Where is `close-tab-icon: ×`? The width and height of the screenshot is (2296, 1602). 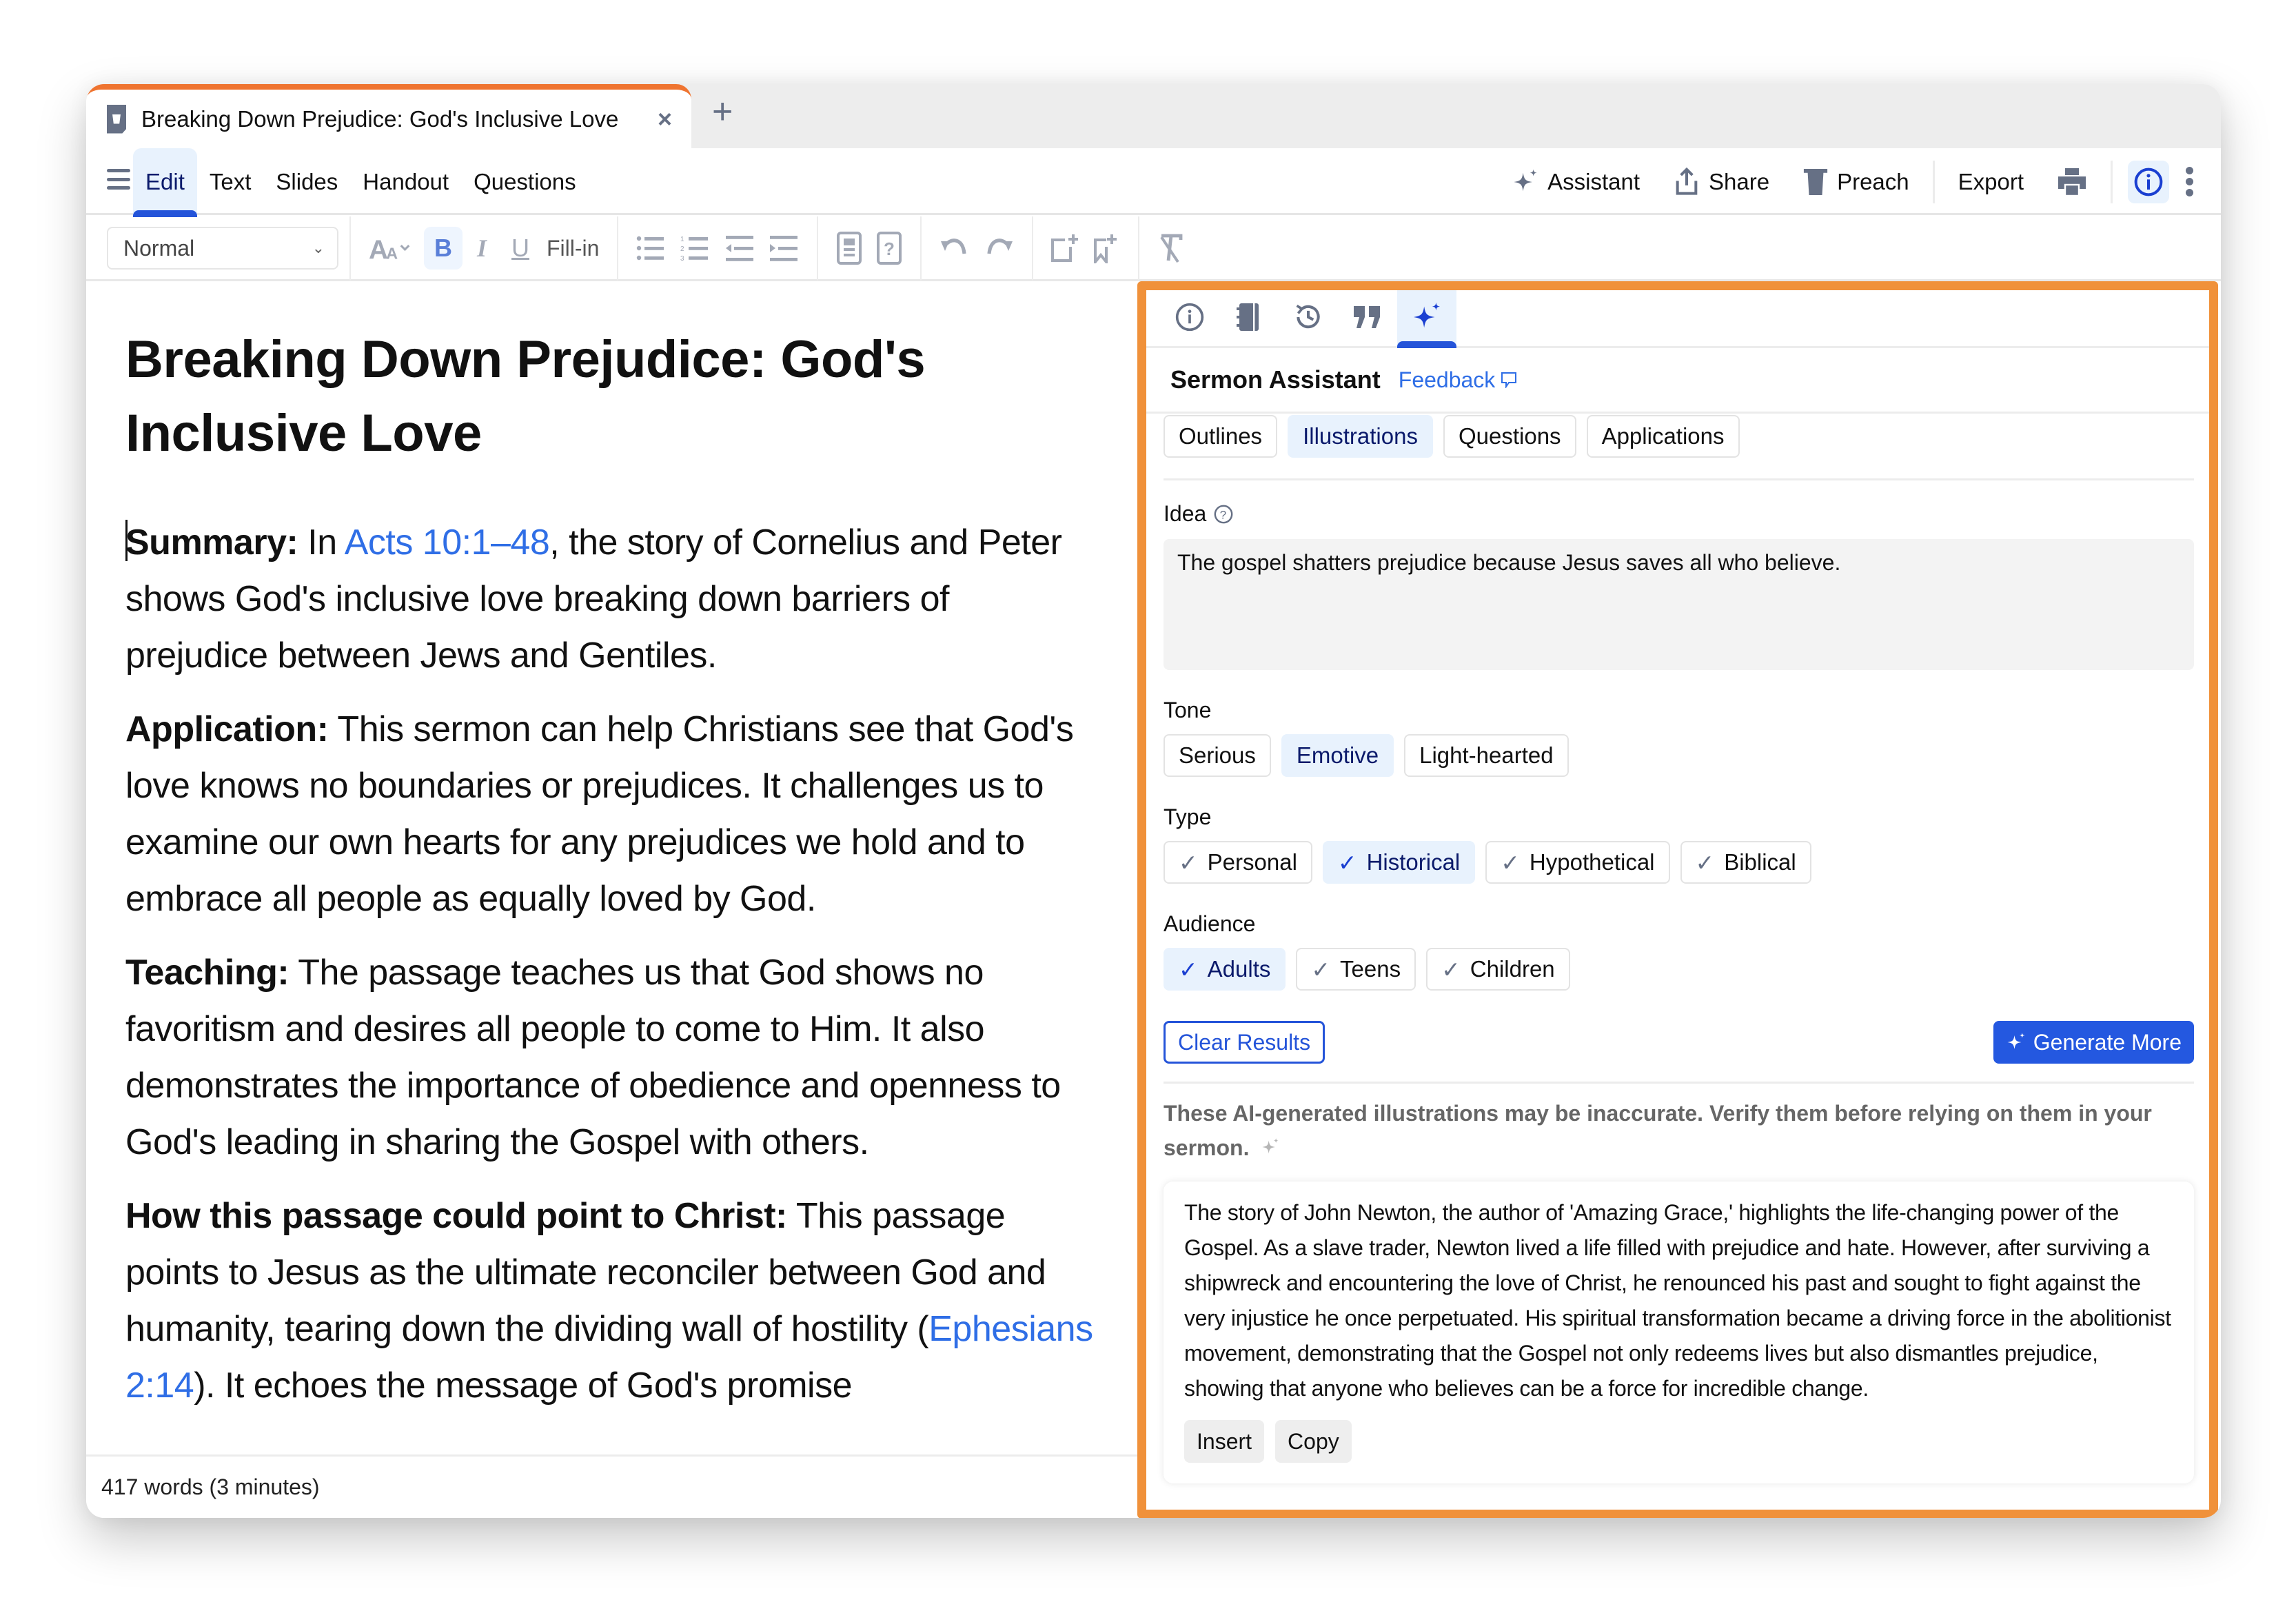 close-tab-icon: × is located at coordinates (665, 119).